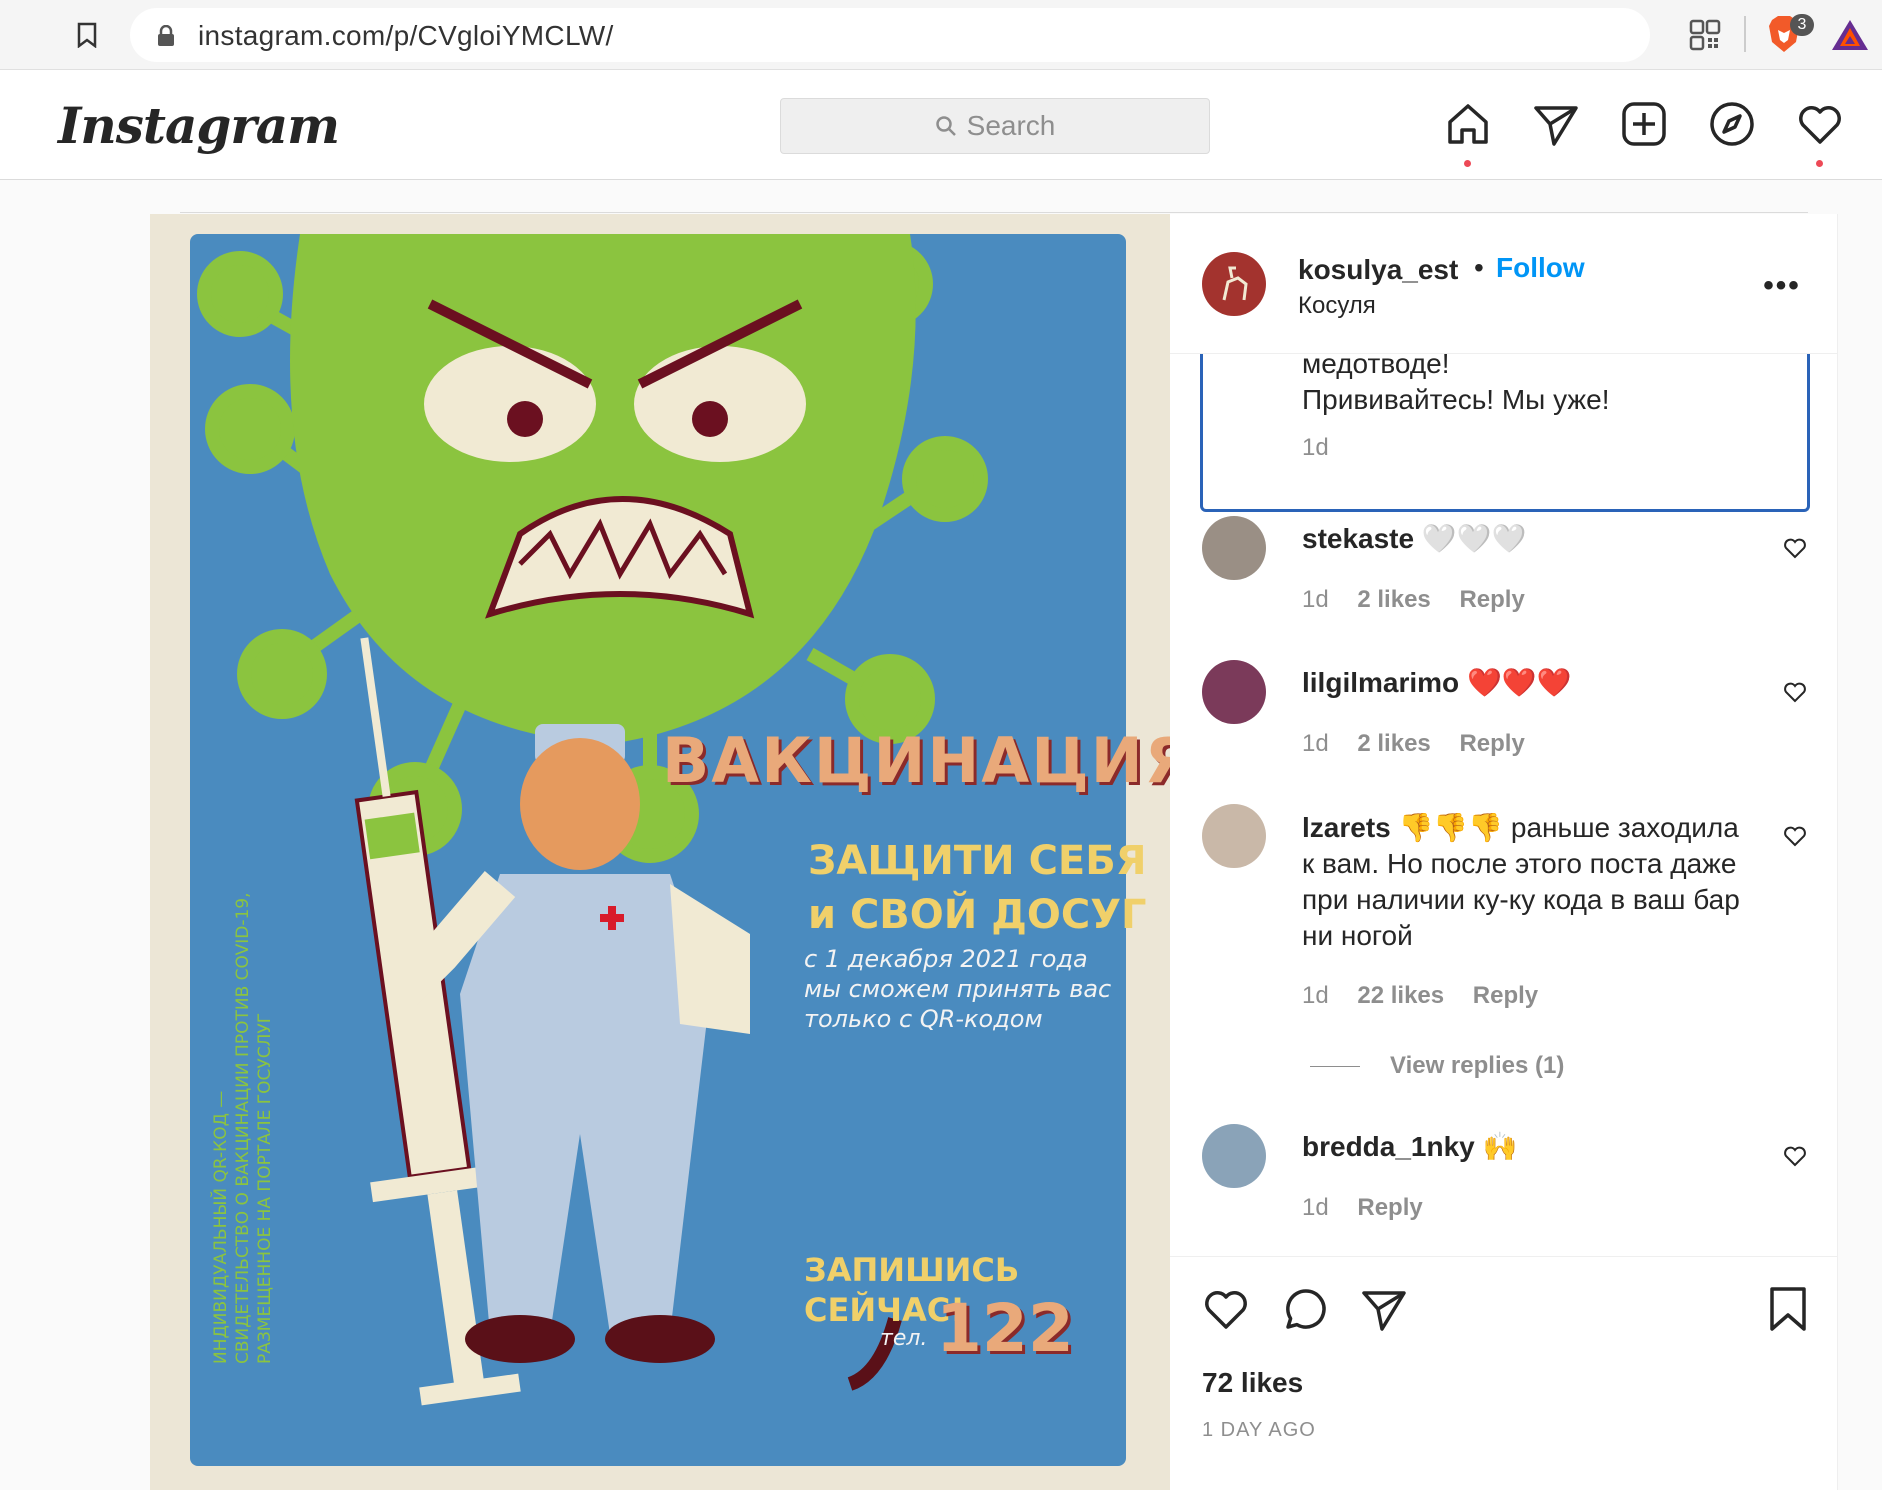  What do you see at coordinates (1376, 366) in the screenshot?
I see `caption-line1: медотводе!` at bounding box center [1376, 366].